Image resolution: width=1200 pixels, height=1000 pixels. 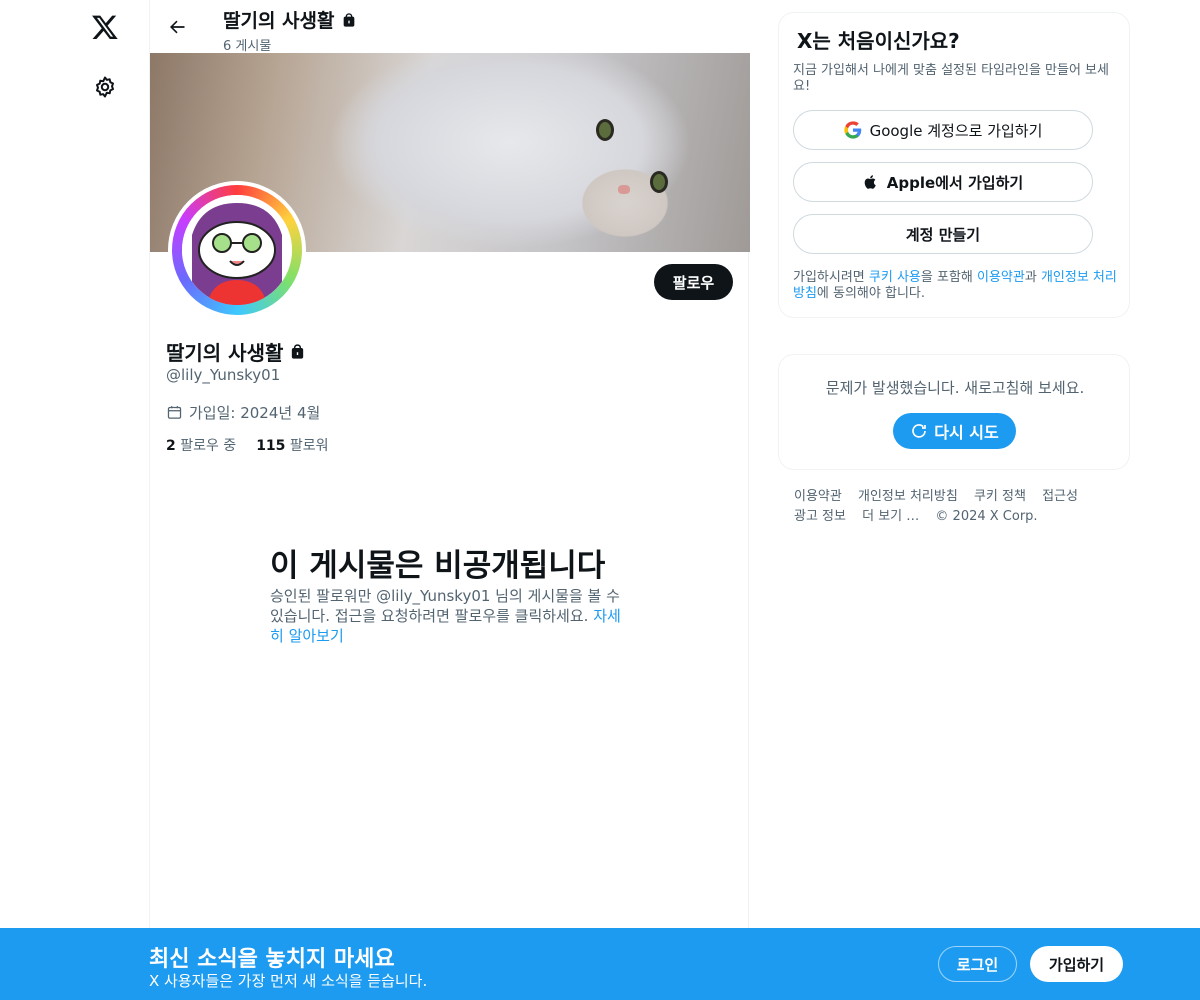 I want to click on error-card: 문제가 발생했습니다. 새로고침해 보세요. 다시 시도, so click(x=954, y=412).